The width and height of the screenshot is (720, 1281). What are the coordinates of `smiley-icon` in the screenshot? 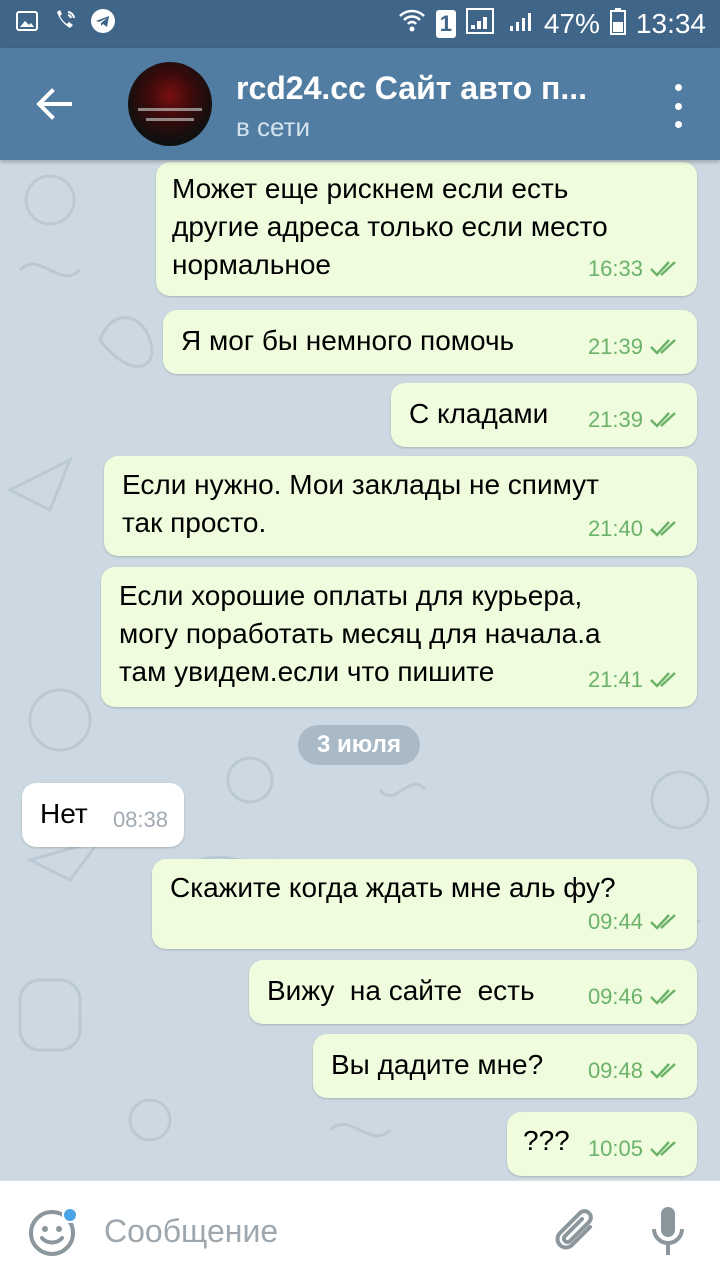 It's located at (53, 1231).